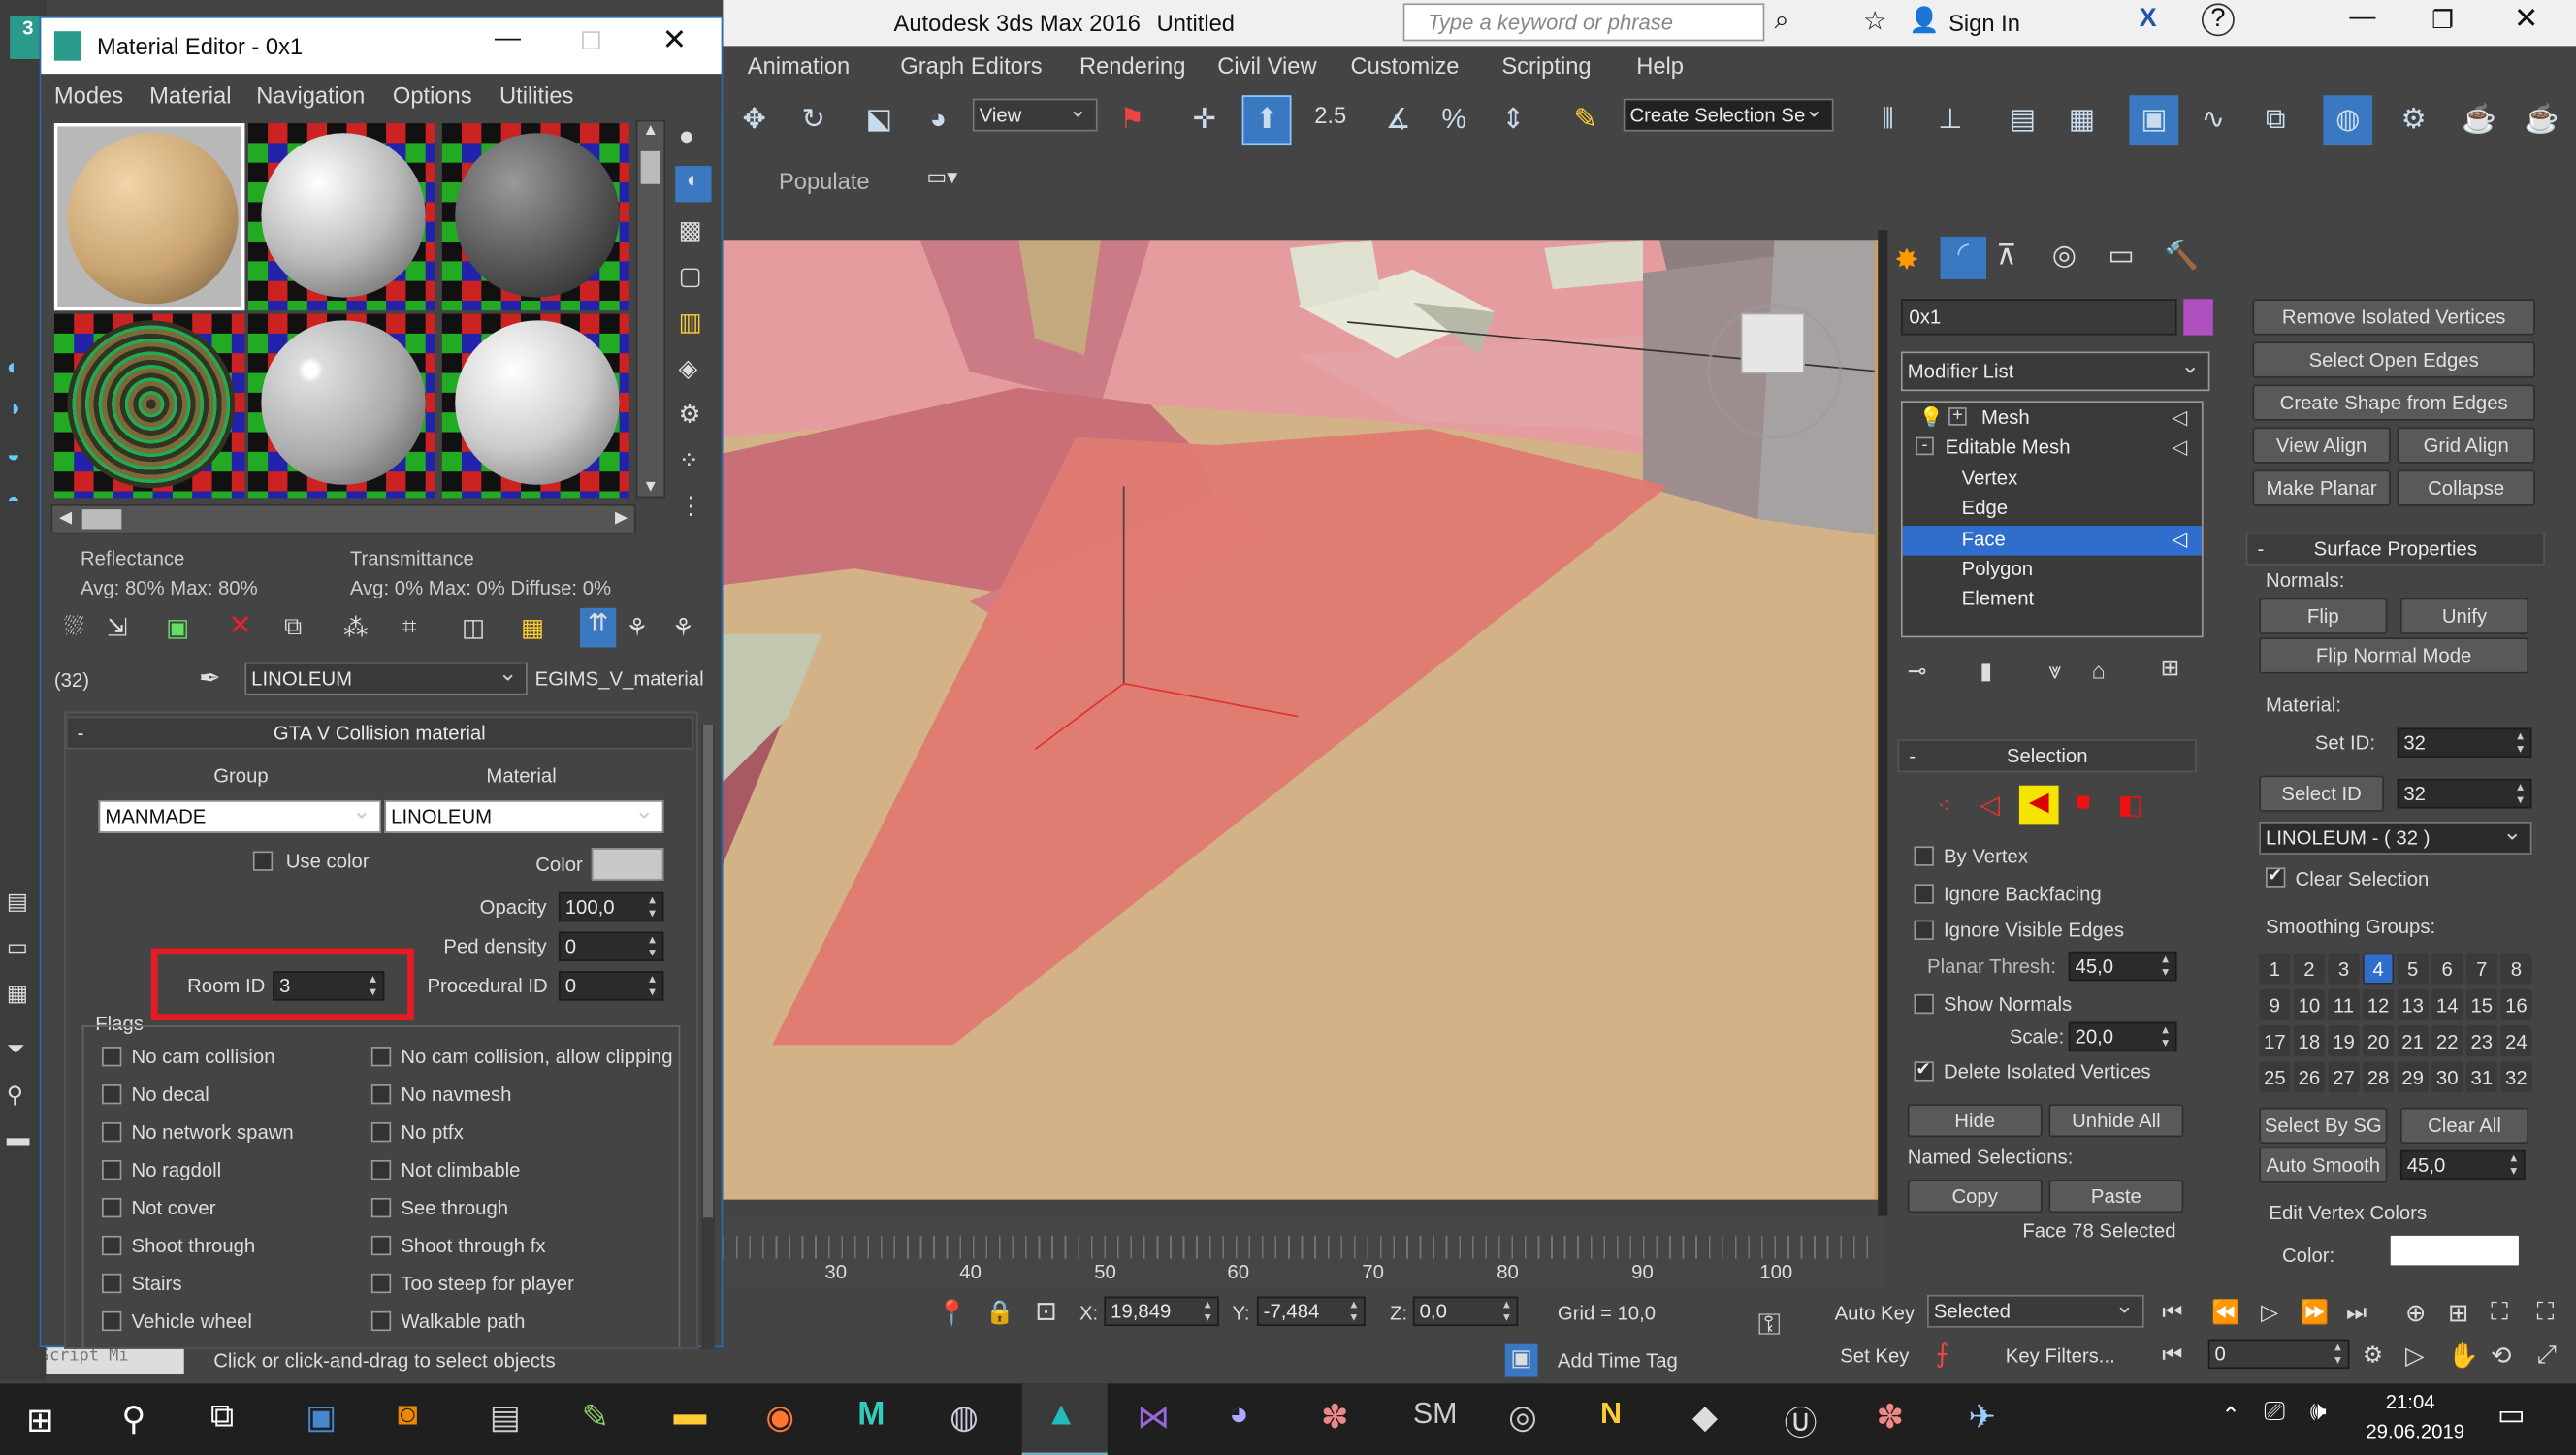  What do you see at coordinates (1330, 115) in the screenshot?
I see `snap-toggle-label: 2.5` at bounding box center [1330, 115].